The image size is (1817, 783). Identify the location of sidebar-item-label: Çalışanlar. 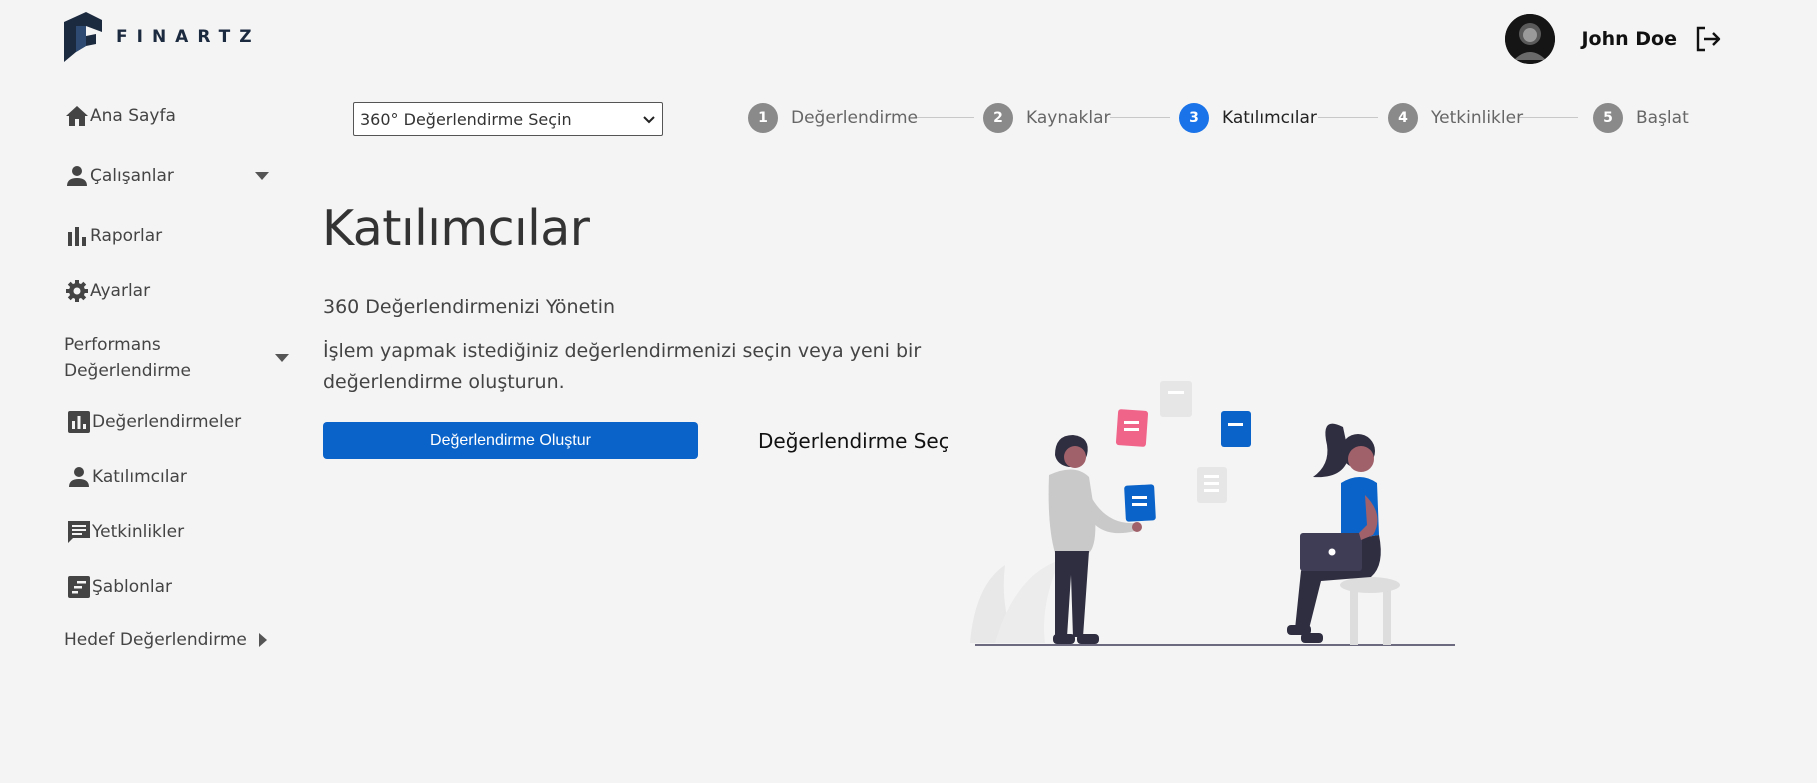
(132, 176).